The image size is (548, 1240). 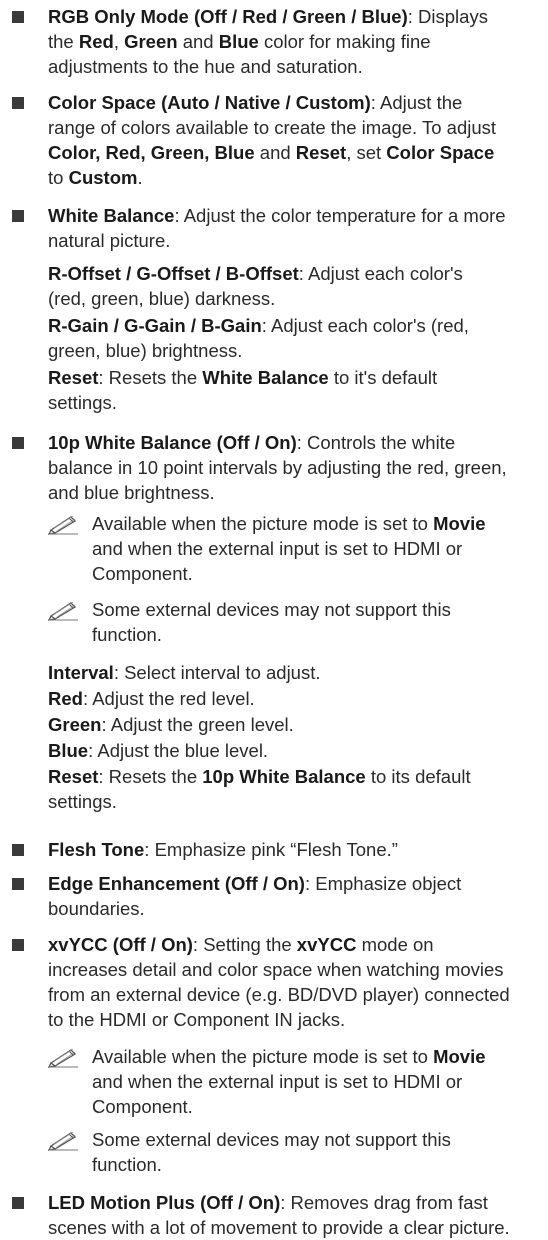 What do you see at coordinates (228, 16) in the screenshot?
I see `item-title: RGB Only Mode (Off / Red / Green / Blue)` at bounding box center [228, 16].